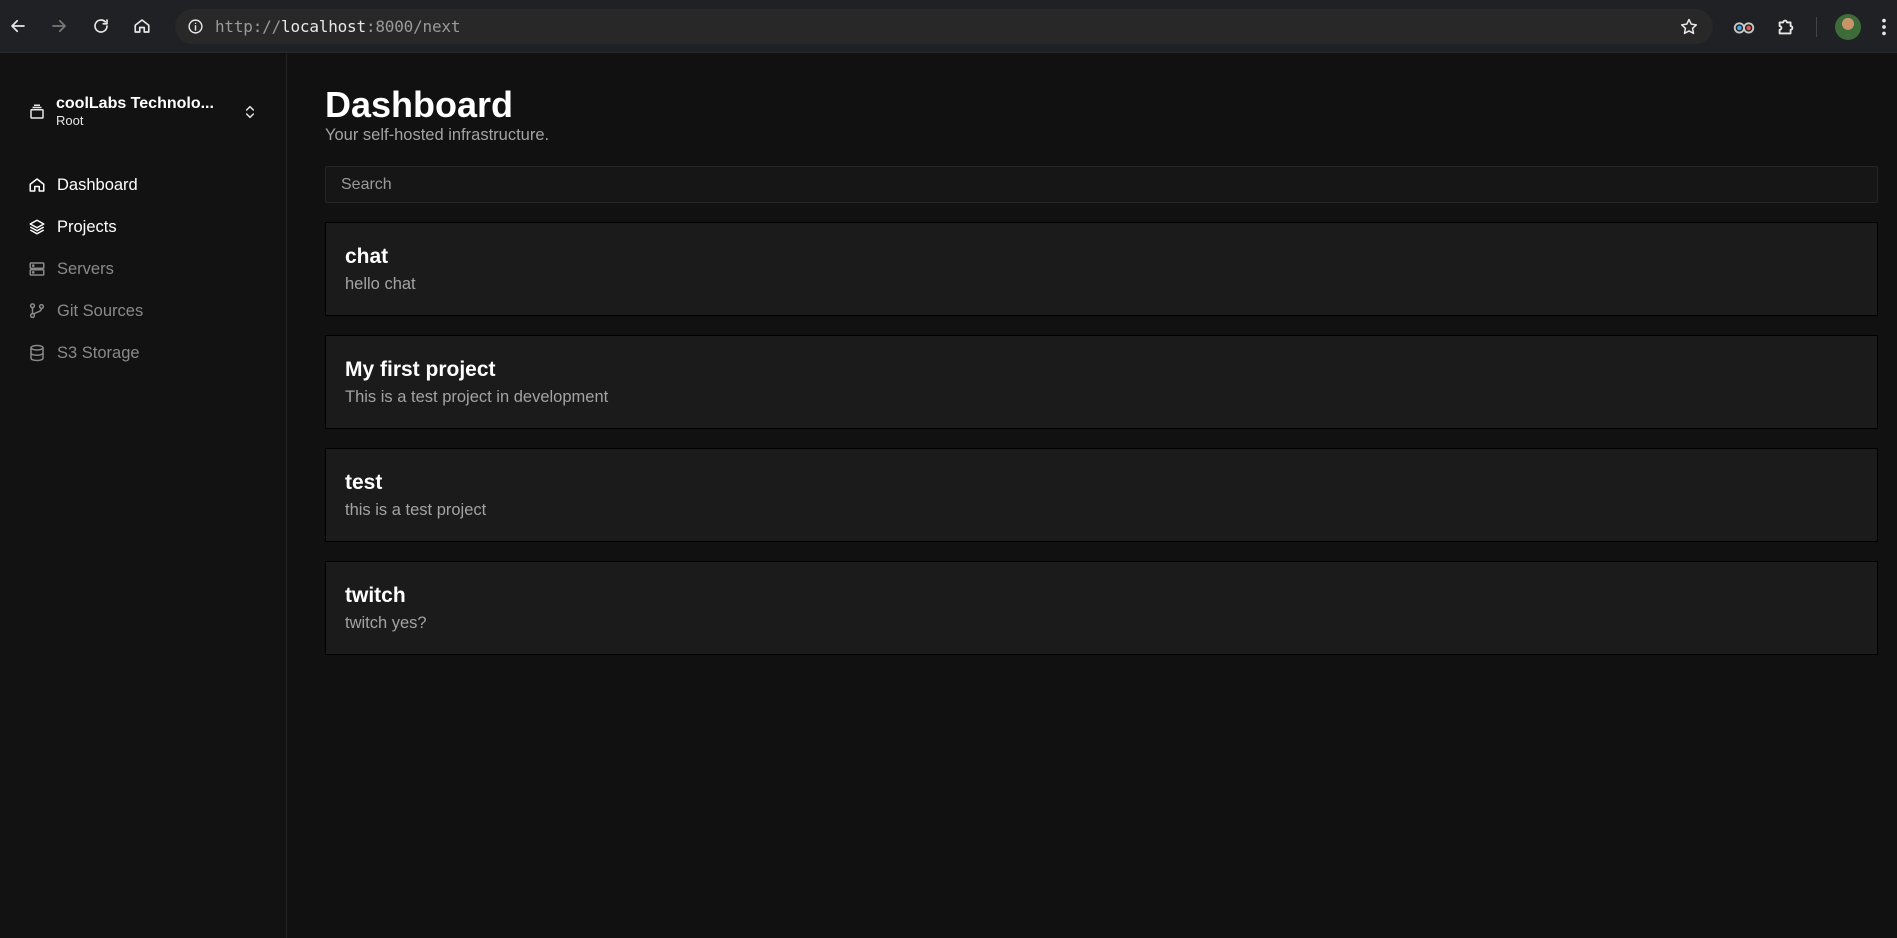 The height and width of the screenshot is (938, 1897). What do you see at coordinates (1101, 184) in the screenshot?
I see `search-input` at bounding box center [1101, 184].